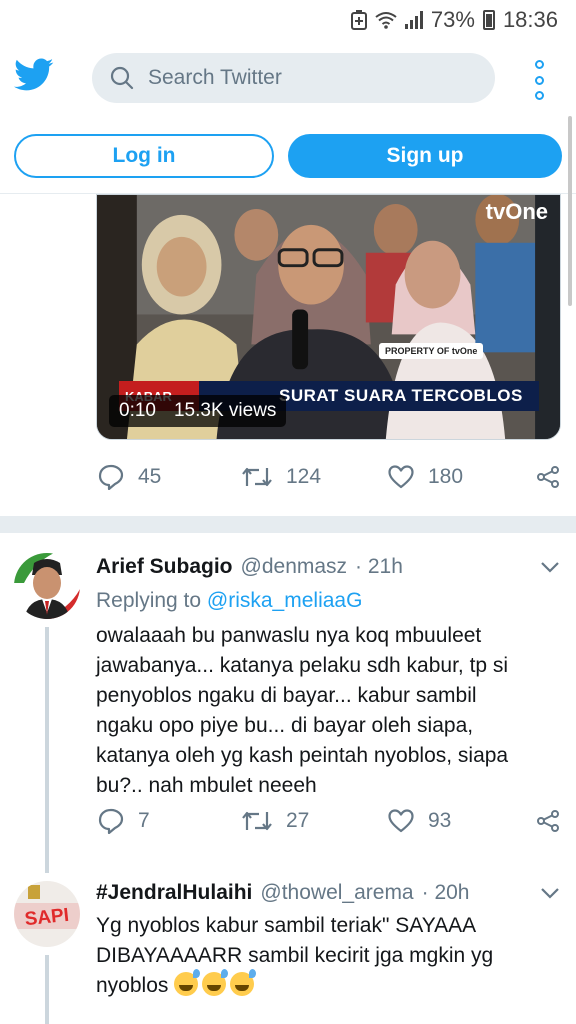  What do you see at coordinates (413, 20) in the screenshot?
I see `signal-icon` at bounding box center [413, 20].